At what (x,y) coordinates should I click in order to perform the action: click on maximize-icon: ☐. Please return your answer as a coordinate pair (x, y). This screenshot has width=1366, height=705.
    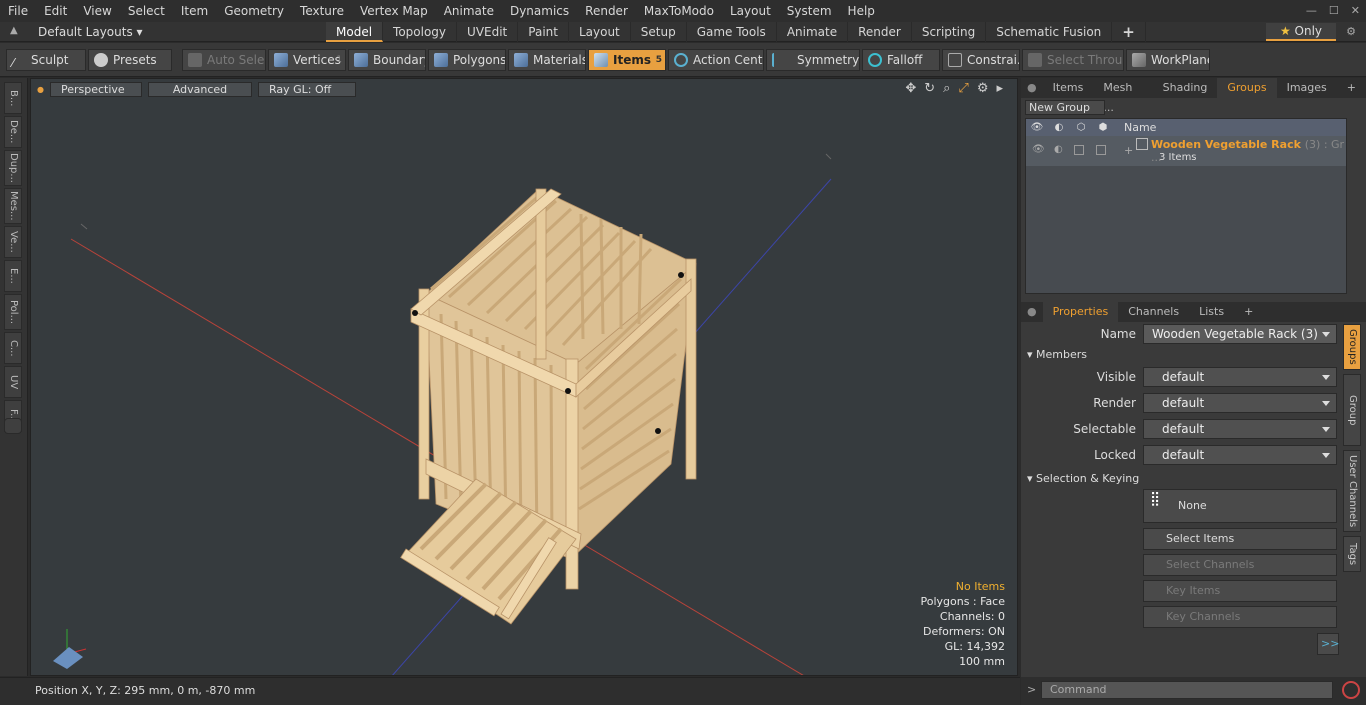
    Looking at the image, I should click on (1334, 11).